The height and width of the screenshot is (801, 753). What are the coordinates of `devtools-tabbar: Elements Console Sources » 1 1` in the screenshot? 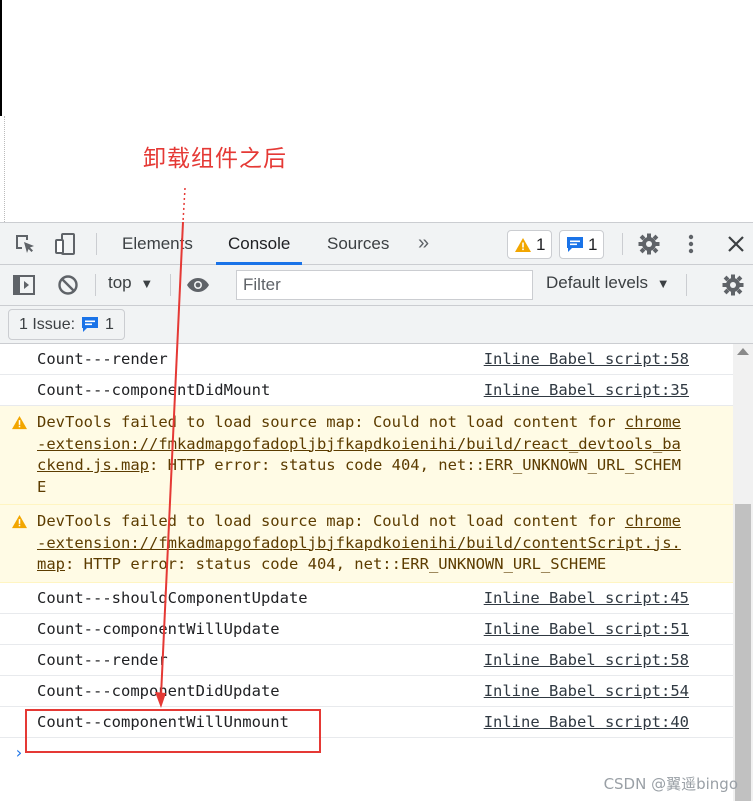 It's located at (376, 244).